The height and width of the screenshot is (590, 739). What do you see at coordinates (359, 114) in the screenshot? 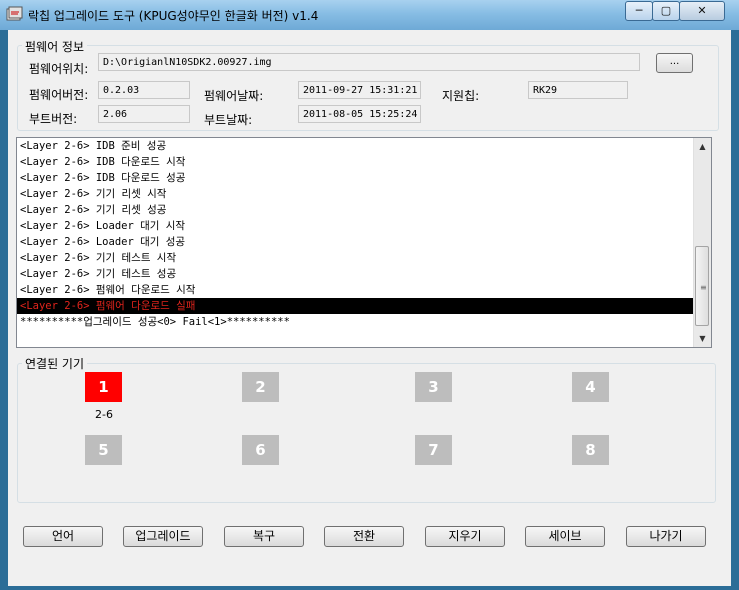
I see `boot-date-field: 2011-08-05 15:25:24` at bounding box center [359, 114].